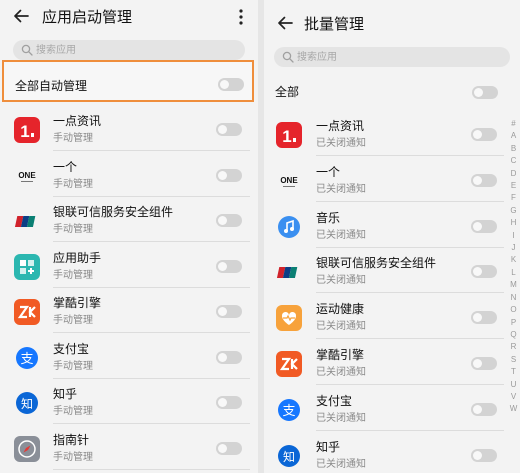 The image size is (520, 473). I want to click on alphabet-letter: W, so click(513, 409).